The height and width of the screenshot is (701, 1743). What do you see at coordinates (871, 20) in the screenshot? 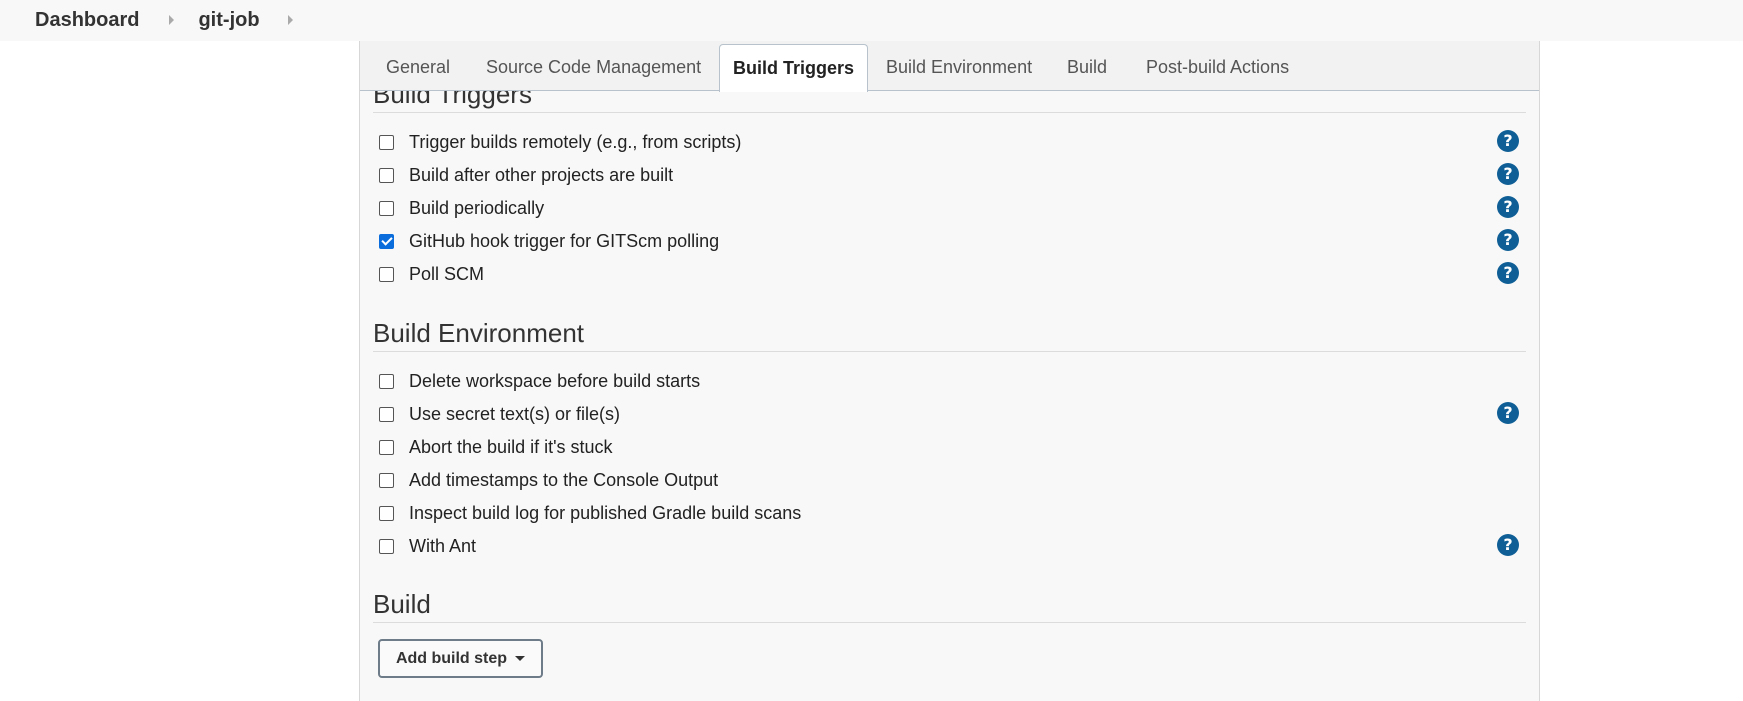
I see `breadcrumb: Dashboard git-job` at bounding box center [871, 20].